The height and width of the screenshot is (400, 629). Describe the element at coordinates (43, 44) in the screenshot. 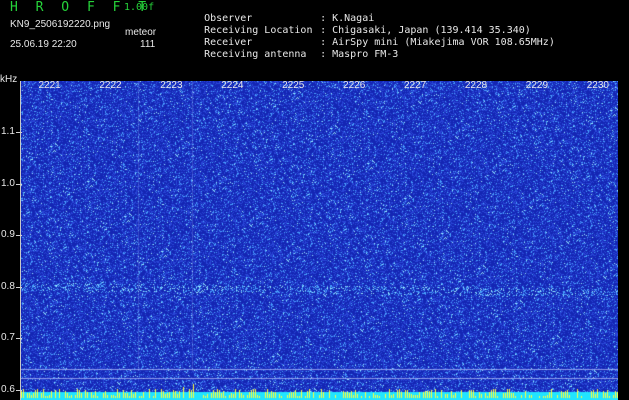

I see `datetime-label: 25.06.19 22:20` at that location.